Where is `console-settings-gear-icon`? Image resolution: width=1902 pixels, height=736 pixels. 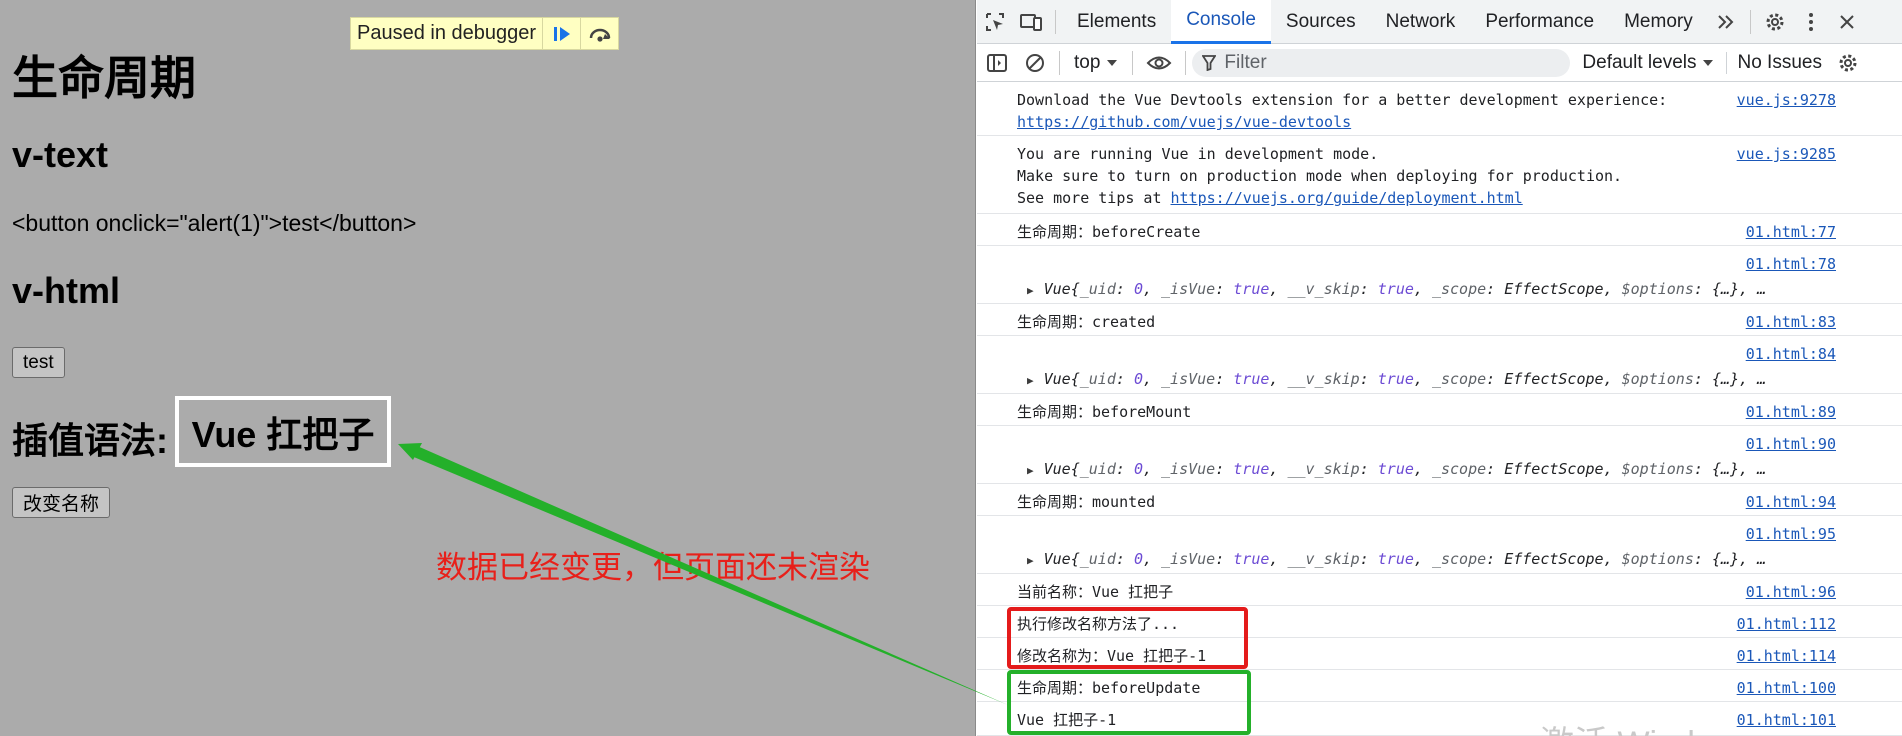 console-settings-gear-icon is located at coordinates (1848, 63).